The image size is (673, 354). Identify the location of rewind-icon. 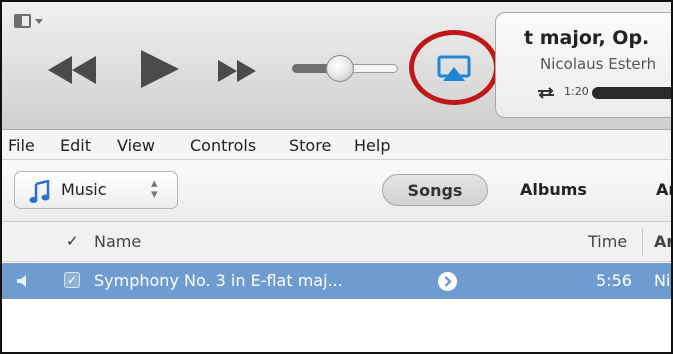
(72, 70).